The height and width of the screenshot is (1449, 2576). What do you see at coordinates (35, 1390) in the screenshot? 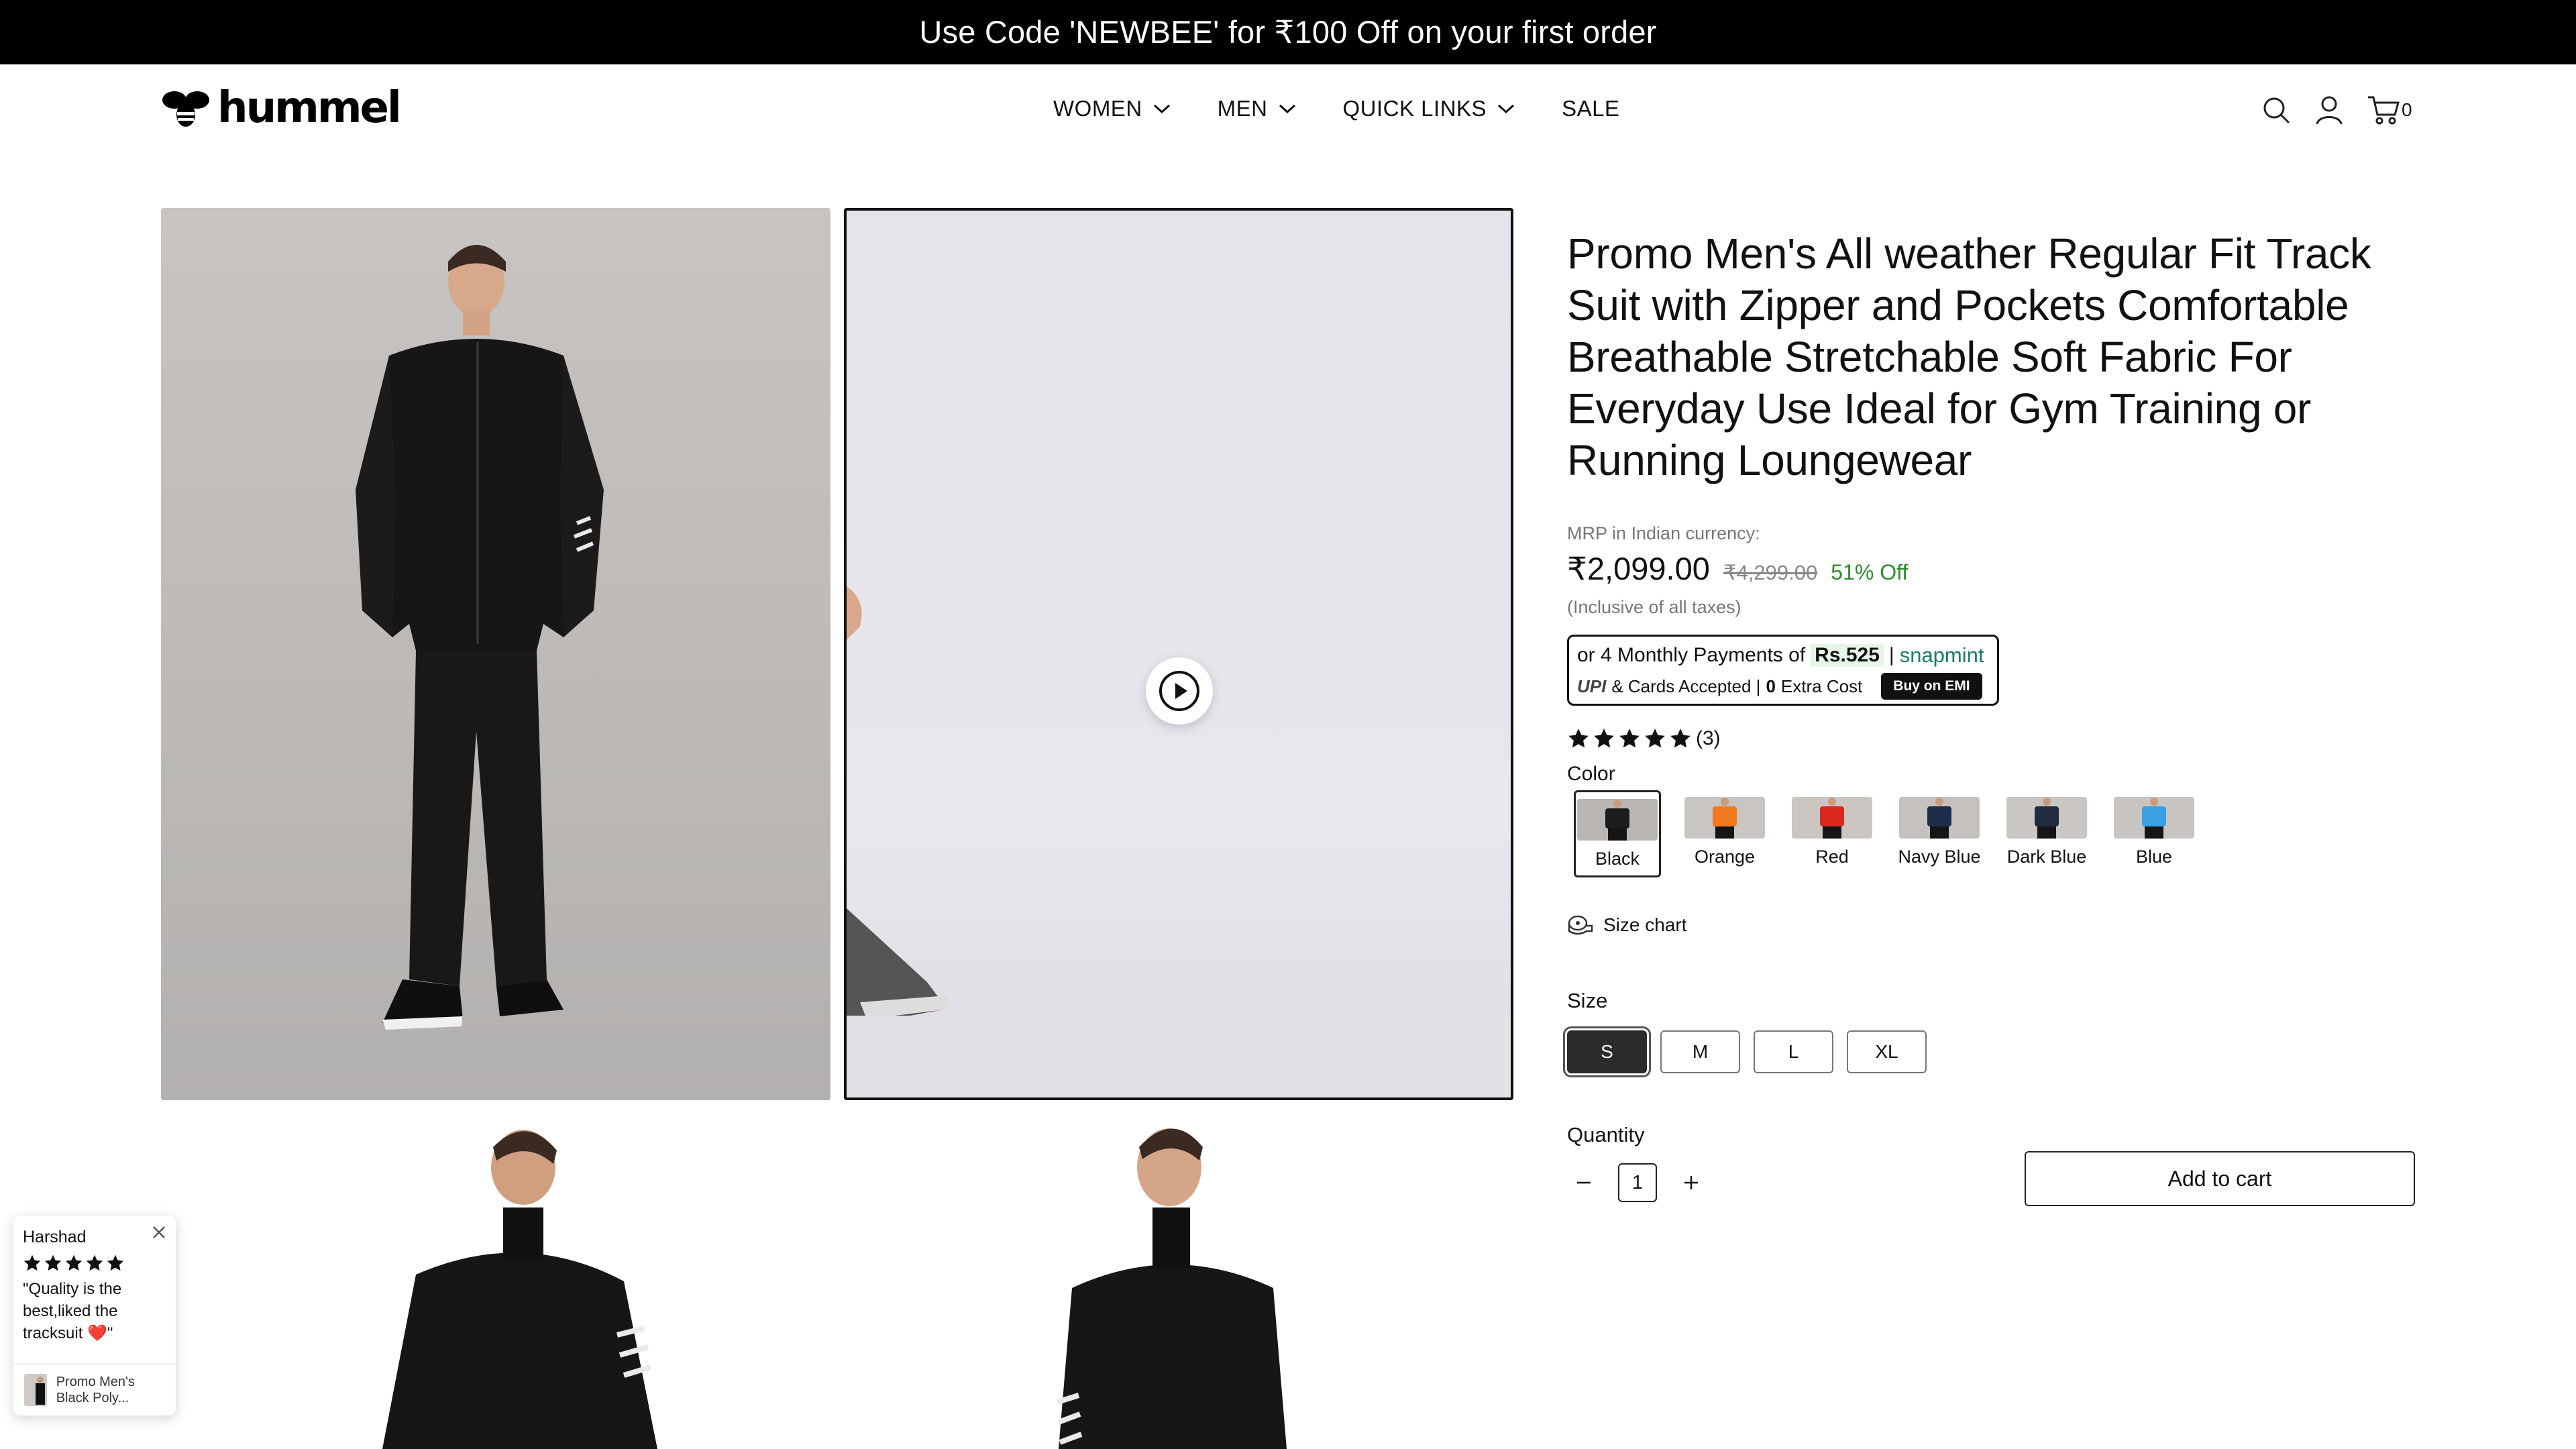
I see `review-product-thumbnail` at bounding box center [35, 1390].